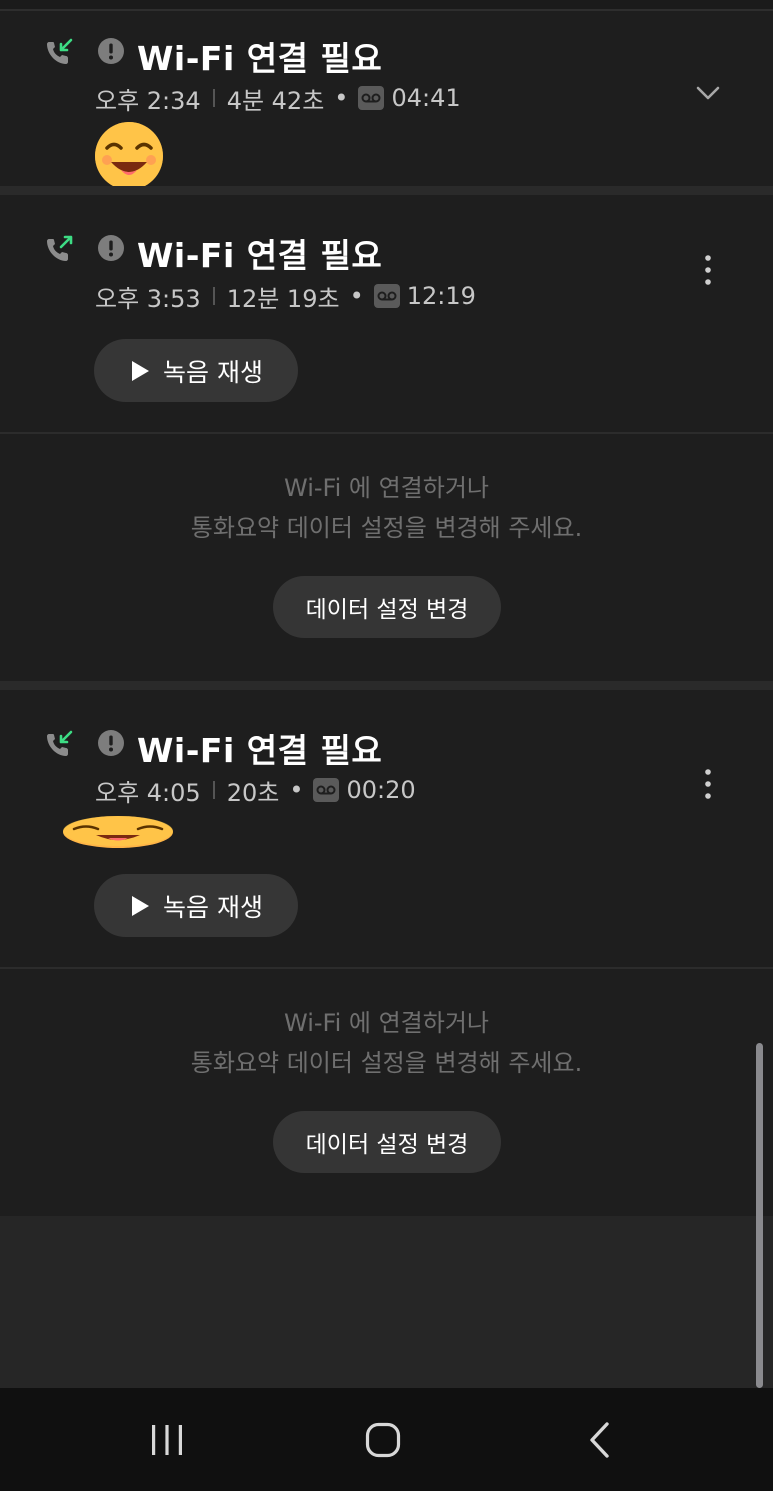  I want to click on navigation-bar, so click(386, 1439).